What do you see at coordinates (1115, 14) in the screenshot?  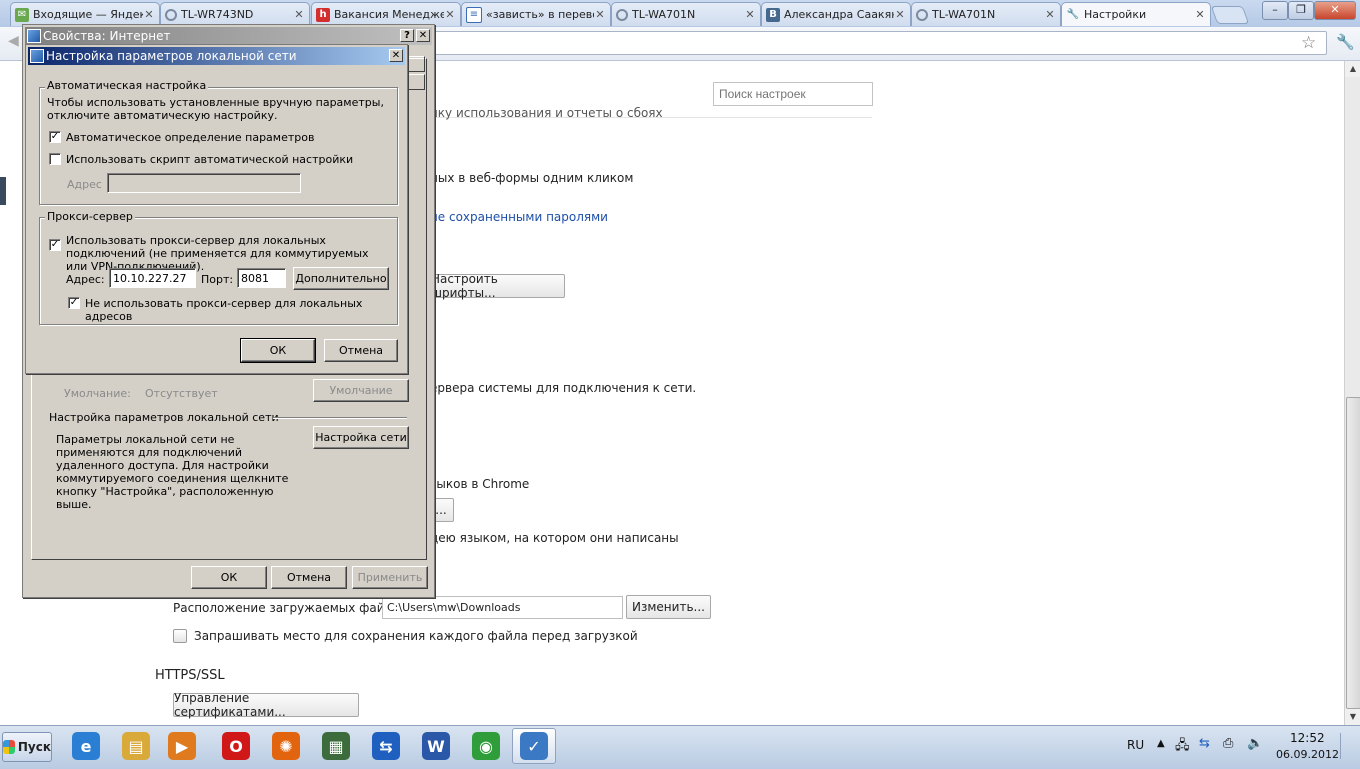 I see `tab-label: Настройки` at bounding box center [1115, 14].